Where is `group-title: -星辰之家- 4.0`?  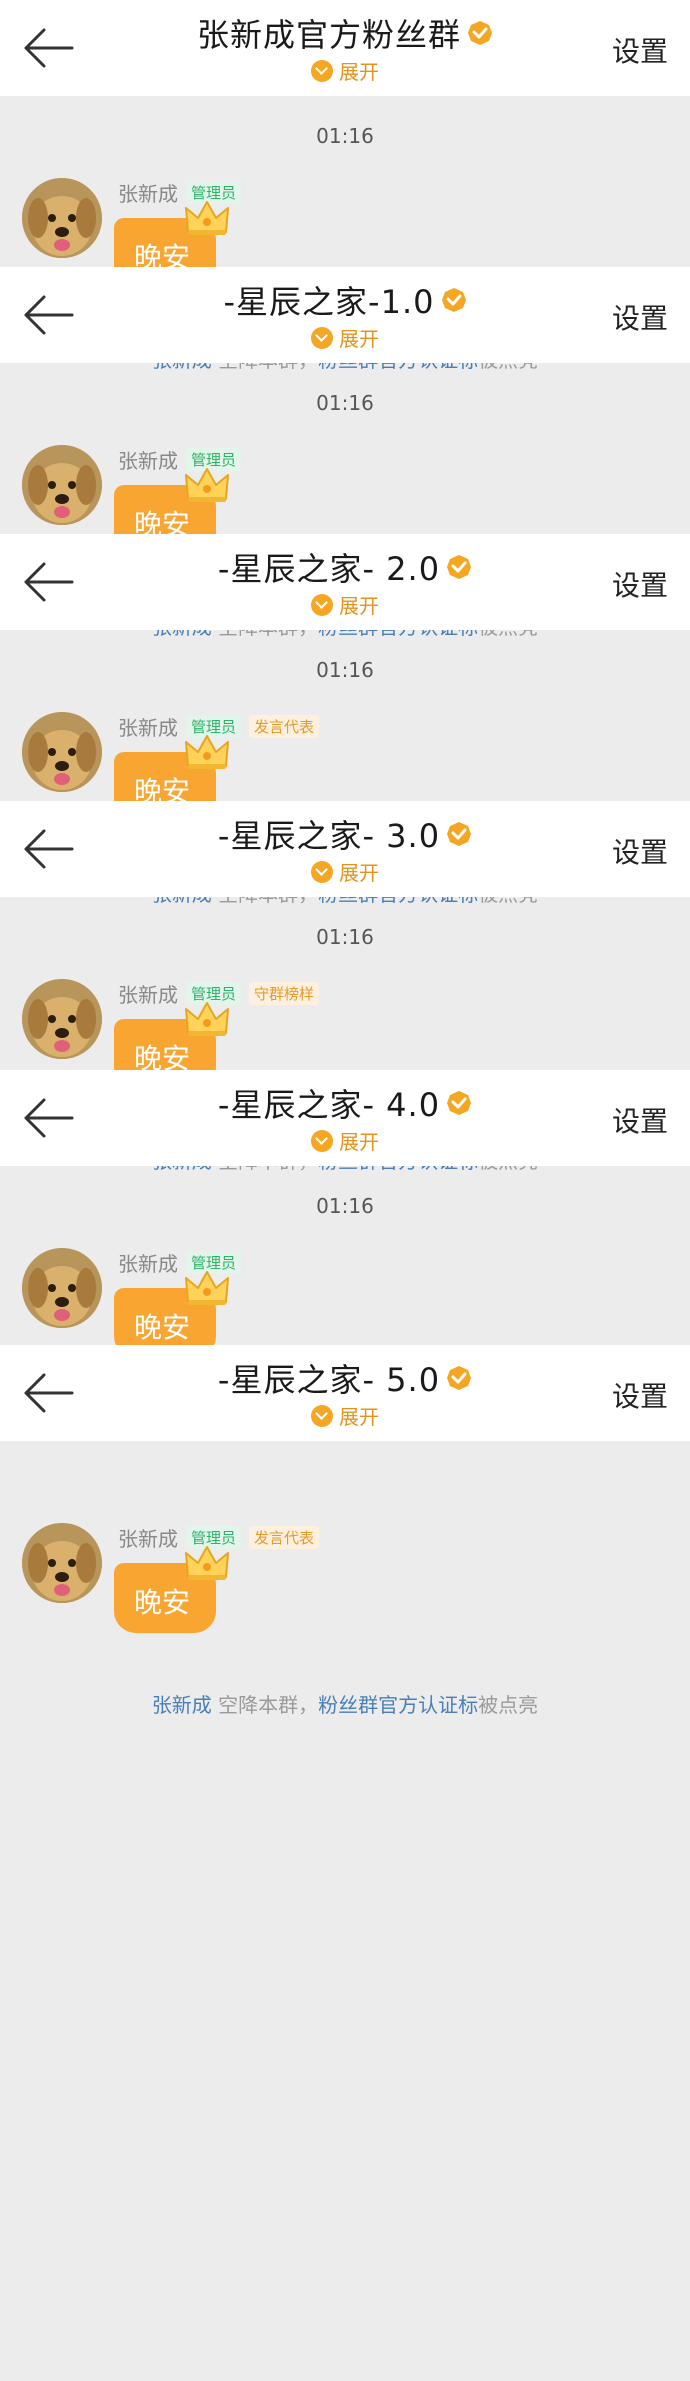 group-title: -星辰之家- 4.0 is located at coordinates (329, 1105).